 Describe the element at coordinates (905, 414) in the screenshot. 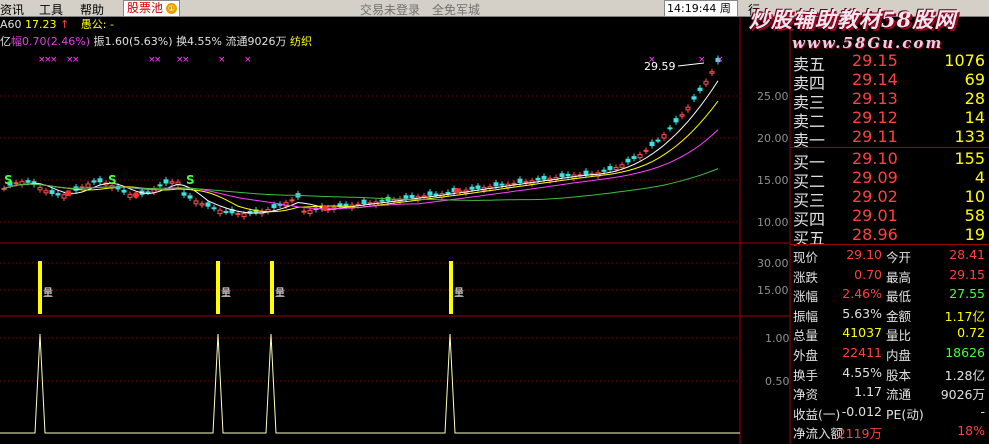

I see `quote-label: PE(动)` at that location.